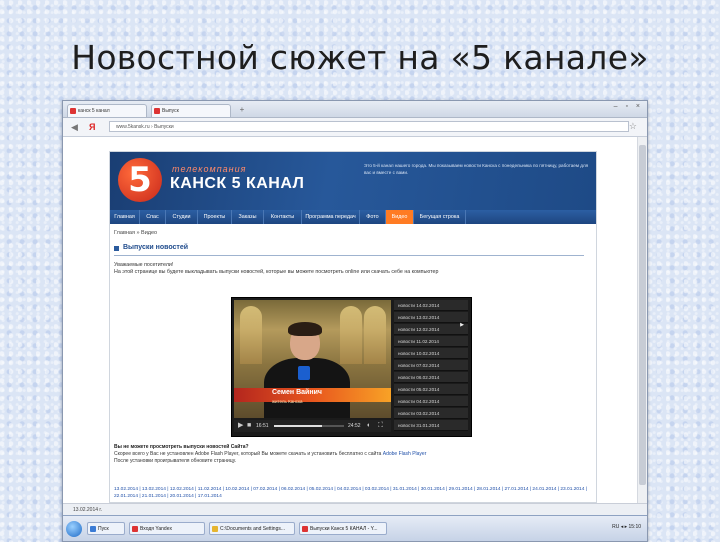 The image size is (720, 542). I want to click on playlist-current-arrow-icon: ▶, so click(462, 325).